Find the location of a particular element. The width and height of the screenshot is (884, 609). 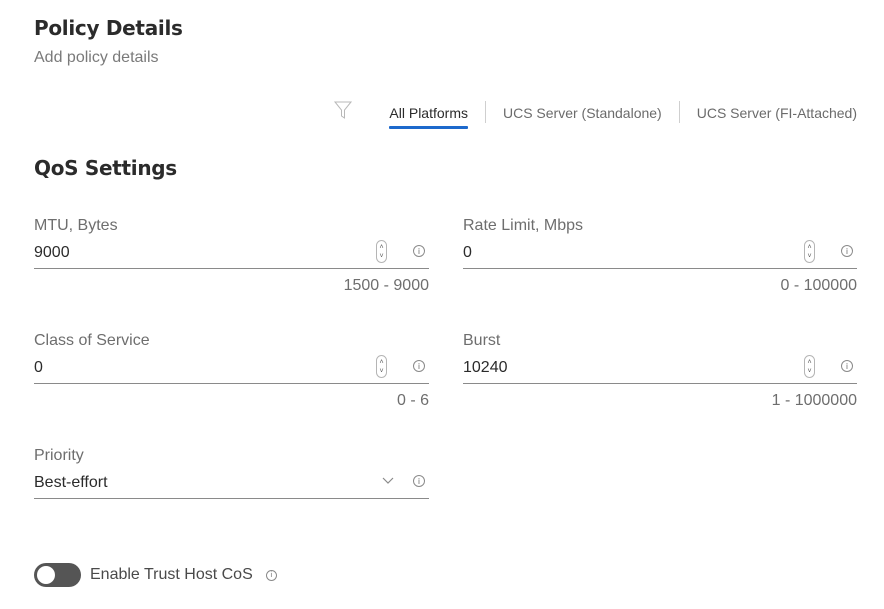

priority-label: Priority is located at coordinates (59, 455).